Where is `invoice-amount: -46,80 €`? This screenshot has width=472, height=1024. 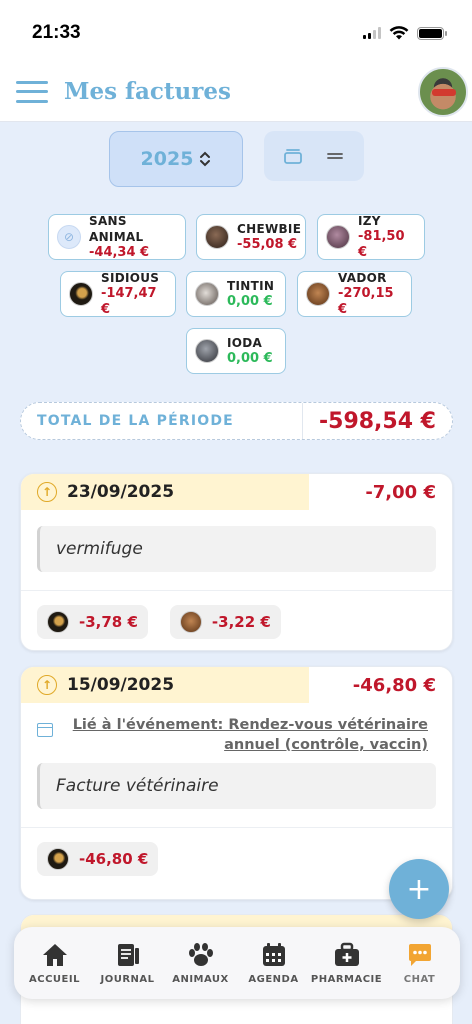
invoice-amount: -46,80 € is located at coordinates (380, 685).